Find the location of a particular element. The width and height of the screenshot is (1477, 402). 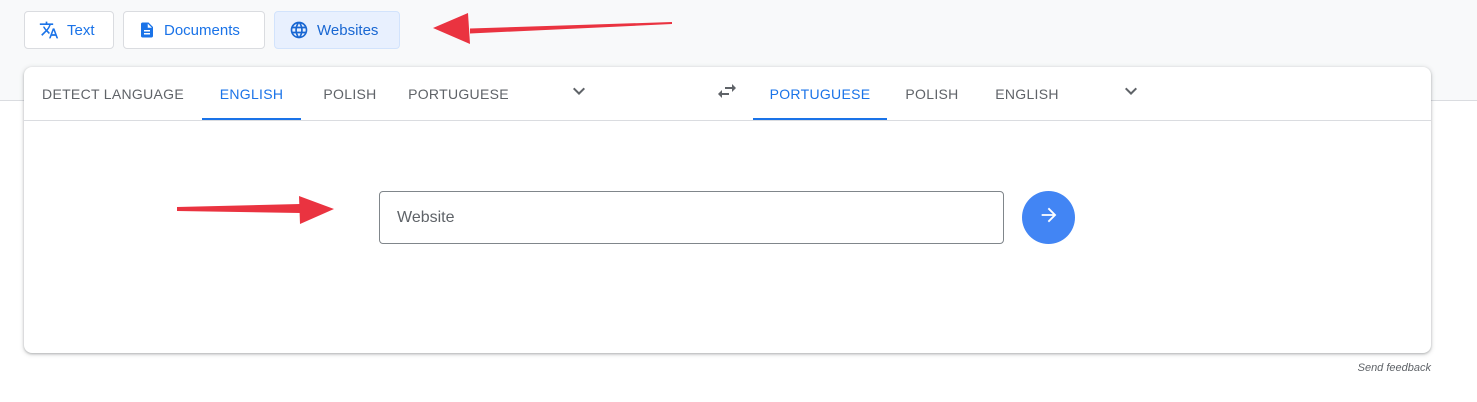

swap-languages-button is located at coordinates (727, 93).